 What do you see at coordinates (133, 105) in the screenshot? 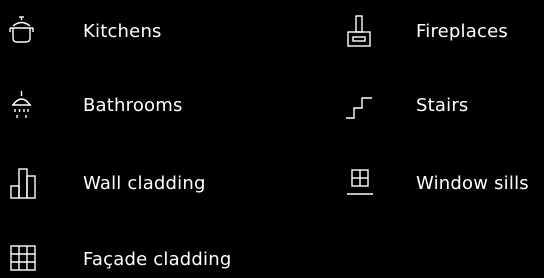
I see `list-item-label: Bathrooms` at bounding box center [133, 105].